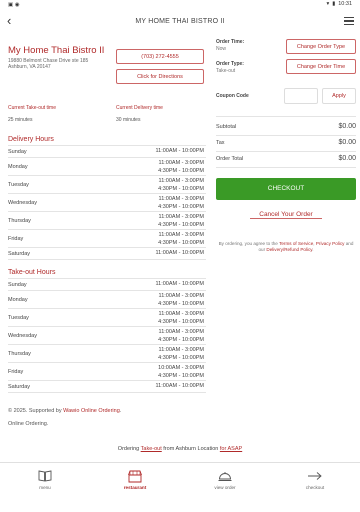 The height and width of the screenshot is (512, 360). What do you see at coordinates (315, 476) in the screenshot?
I see `arrow-right-icon` at bounding box center [315, 476].